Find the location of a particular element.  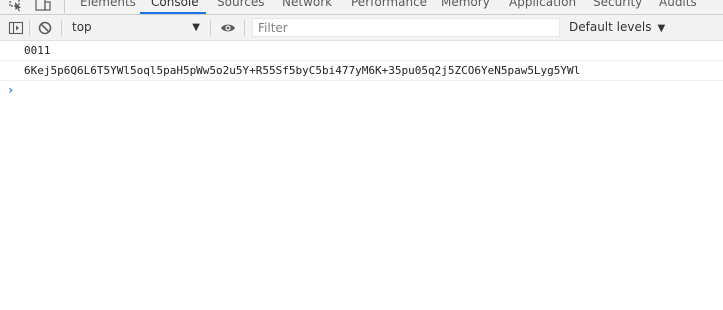

tab-performance: Performance is located at coordinates (389, 5).